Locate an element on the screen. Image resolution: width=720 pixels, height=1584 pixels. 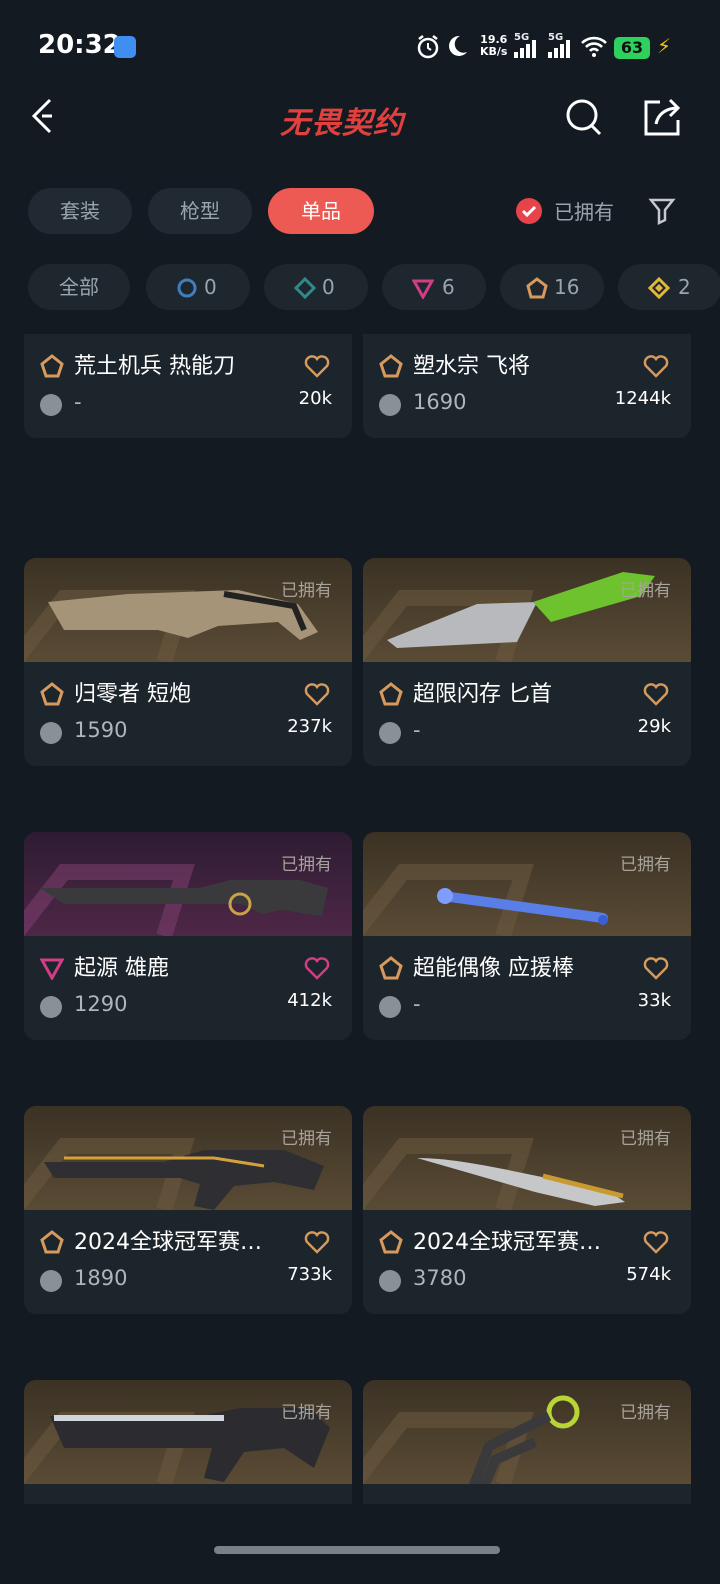
item-card: 已拥有 2024全球冠军赛… 1890 733k is located at coordinates (188, 1210).